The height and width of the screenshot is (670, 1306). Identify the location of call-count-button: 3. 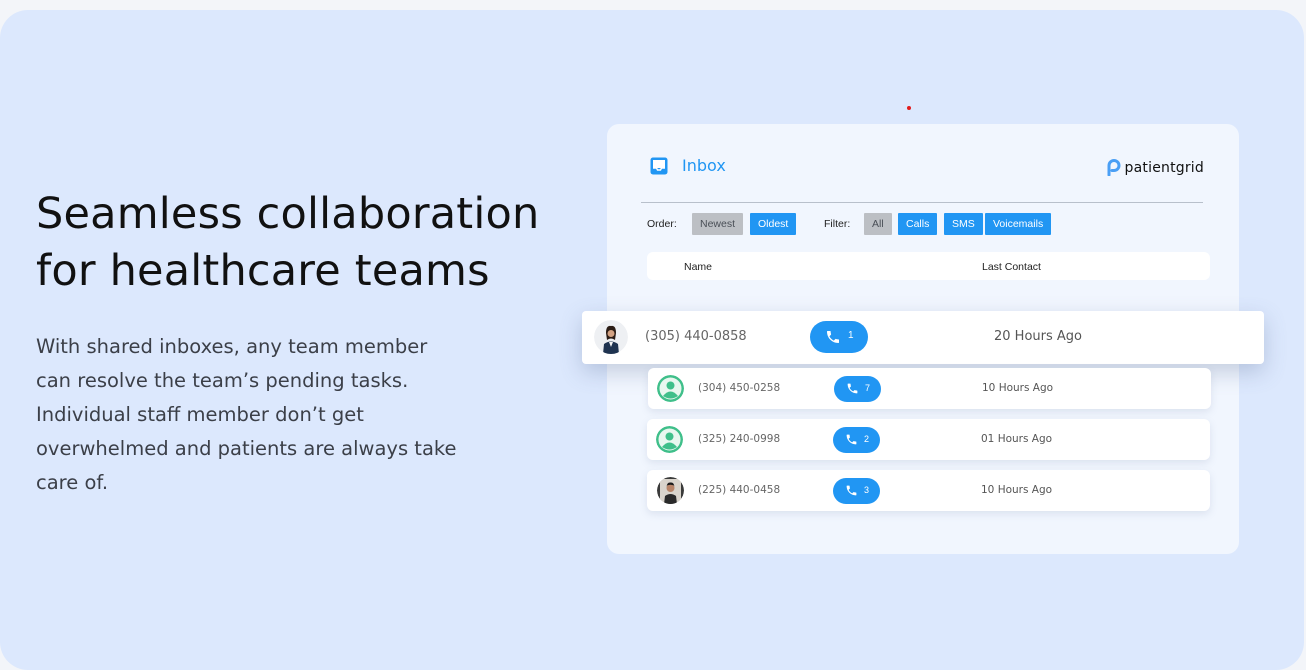
(856, 491).